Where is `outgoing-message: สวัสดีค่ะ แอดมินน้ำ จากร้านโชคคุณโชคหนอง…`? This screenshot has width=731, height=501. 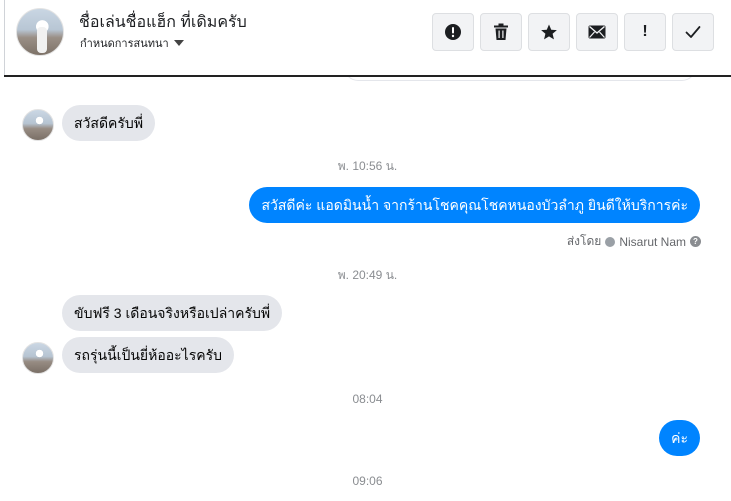 outgoing-message: สวัสดีค่ะ แอดมินน้ำ จากร้านโชคคุณโชคหนอง… is located at coordinates (474, 205).